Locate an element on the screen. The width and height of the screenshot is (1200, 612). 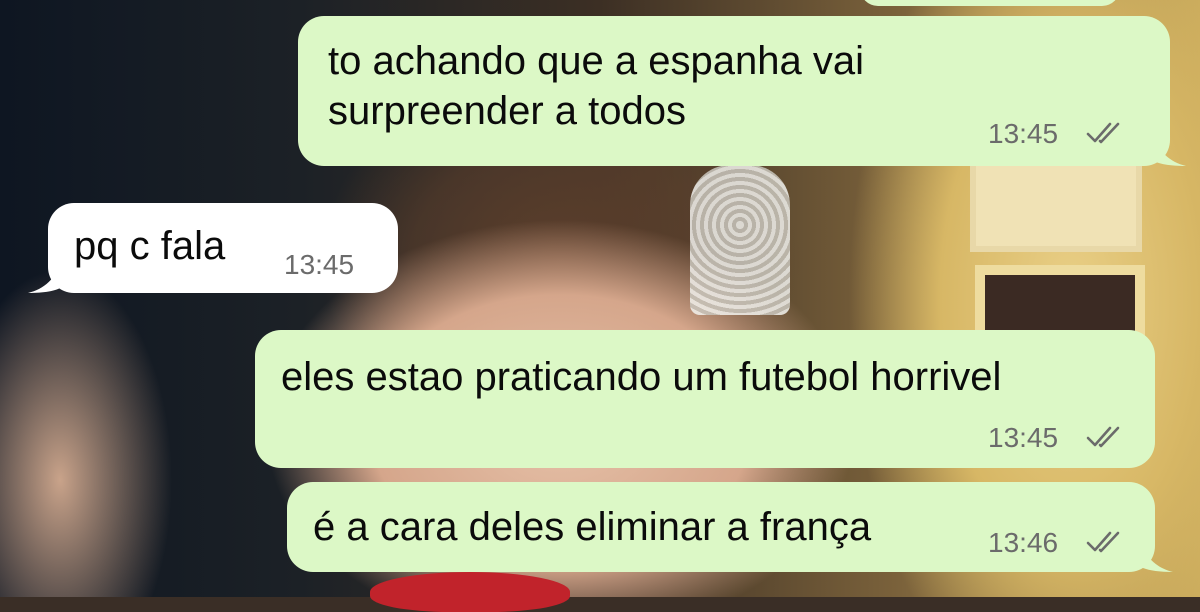
message-text: é a cara deles eliminar a frança is located at coordinates (592, 527).